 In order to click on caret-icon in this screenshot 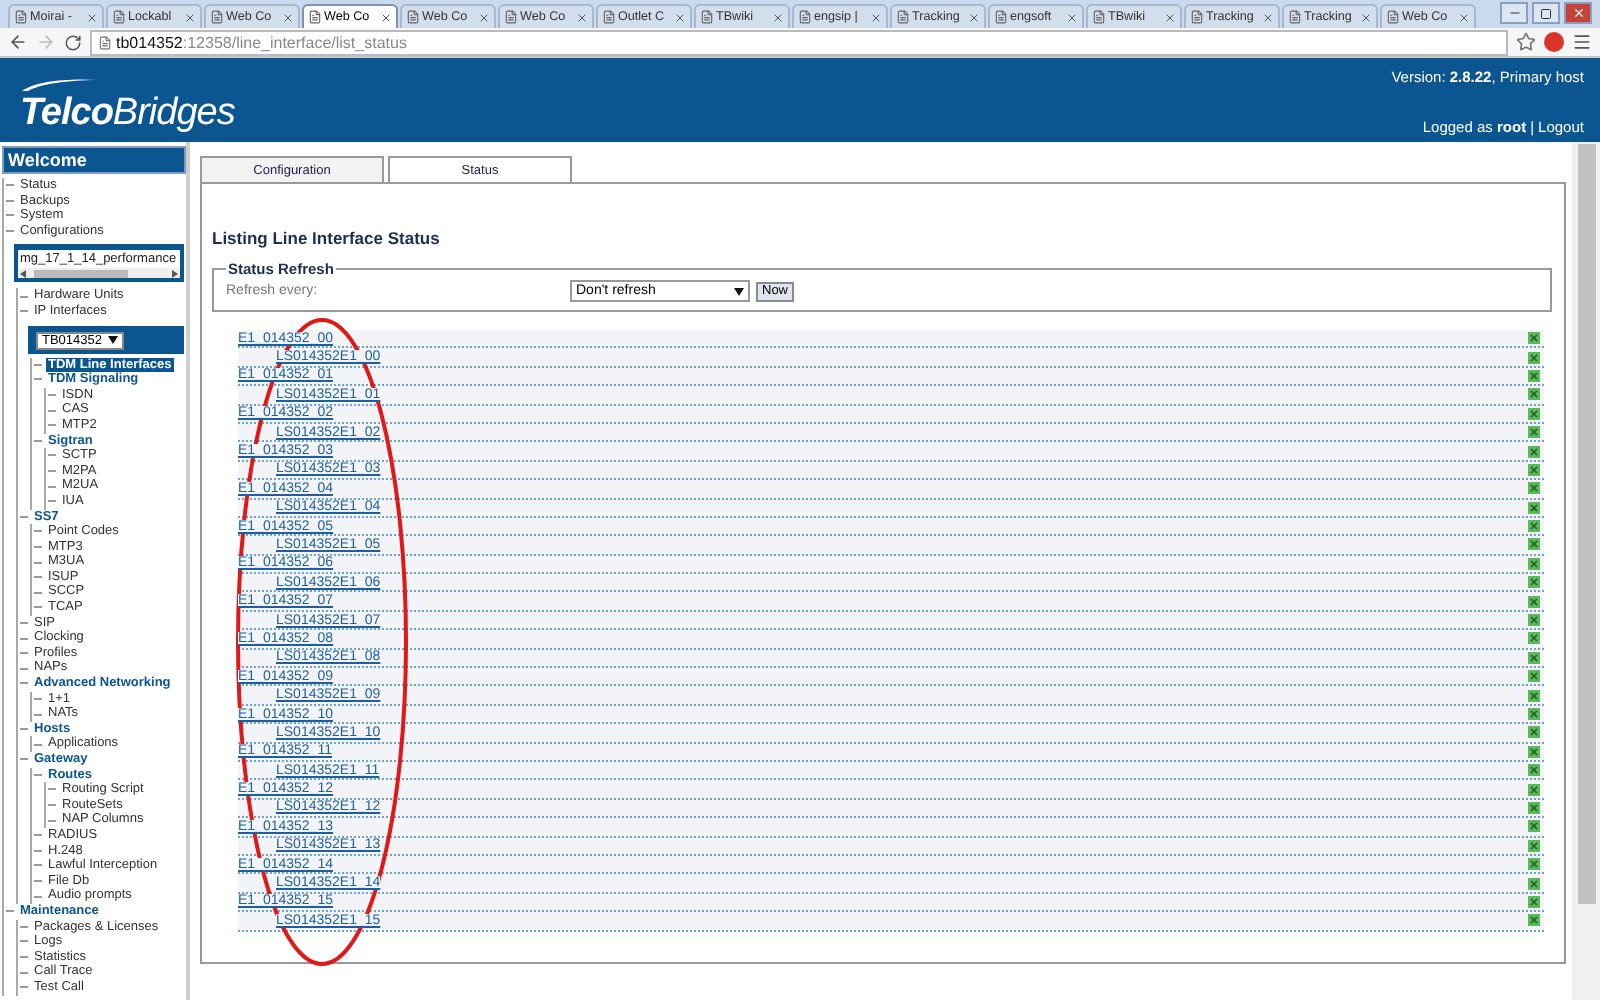, I will do `click(739, 291)`.